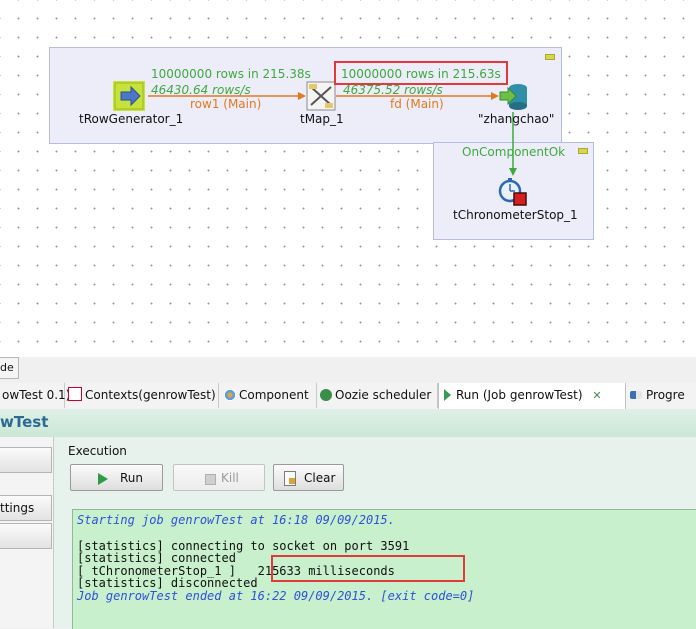  What do you see at coordinates (512, 191) in the screenshot?
I see `chronometer-stop-icon` at bounding box center [512, 191].